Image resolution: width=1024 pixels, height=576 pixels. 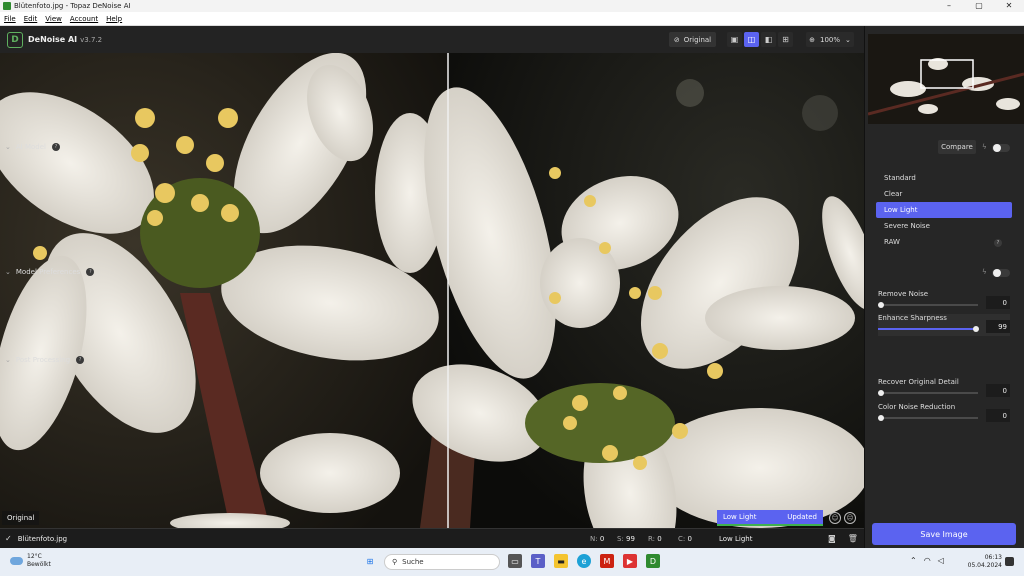 I want to click on volume-icon: ◁, so click(x=941, y=560).